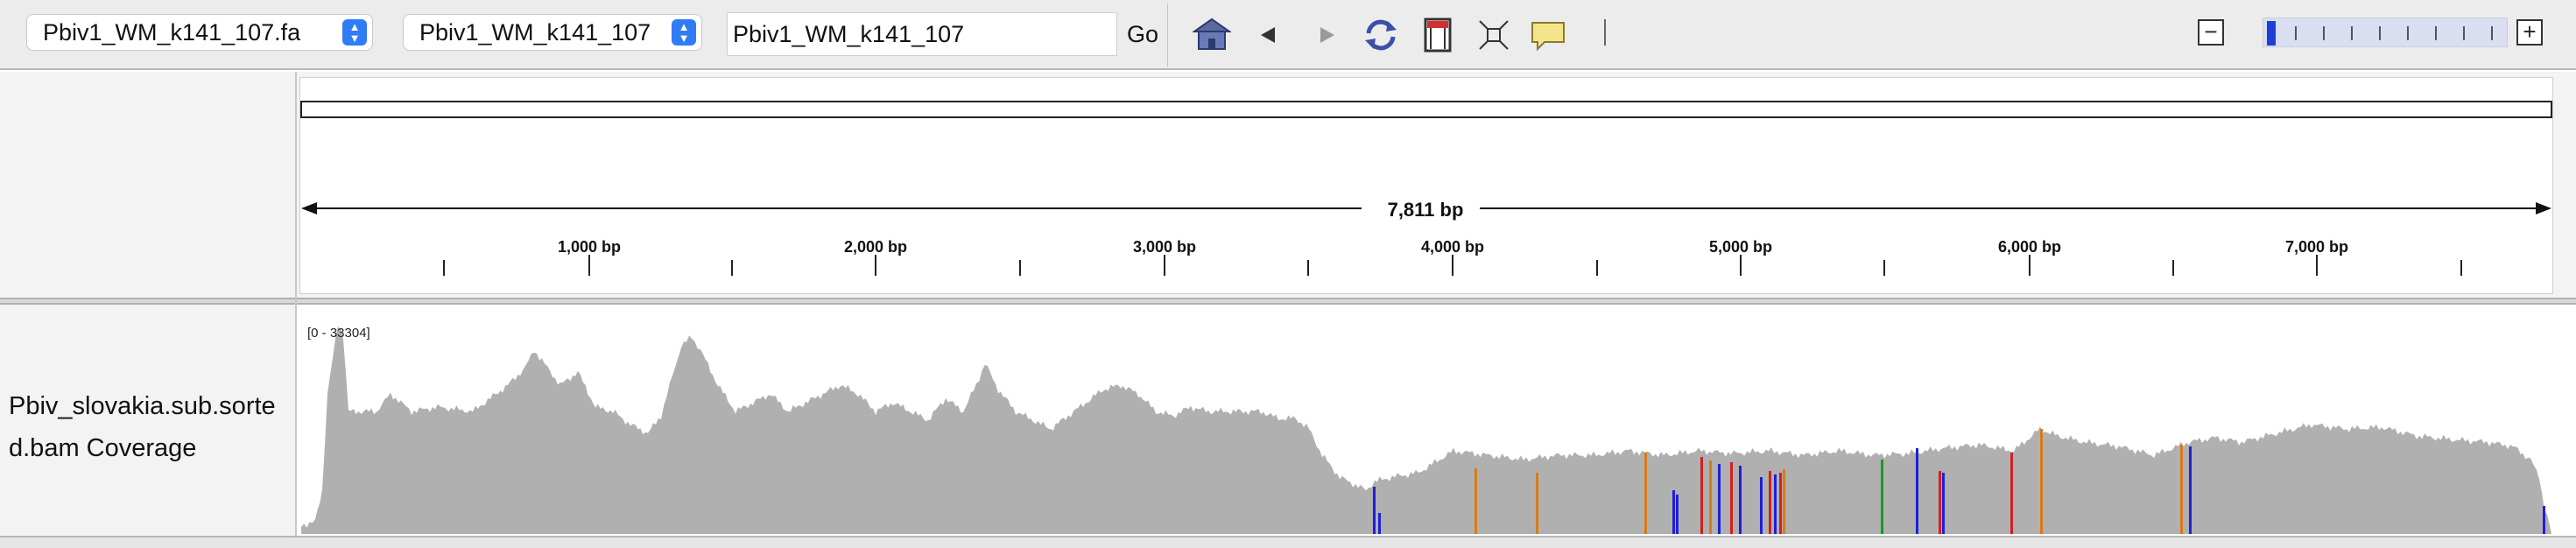 The height and width of the screenshot is (548, 2576). What do you see at coordinates (1288, 542) in the screenshot?
I see `bottom-panel-divider` at bounding box center [1288, 542].